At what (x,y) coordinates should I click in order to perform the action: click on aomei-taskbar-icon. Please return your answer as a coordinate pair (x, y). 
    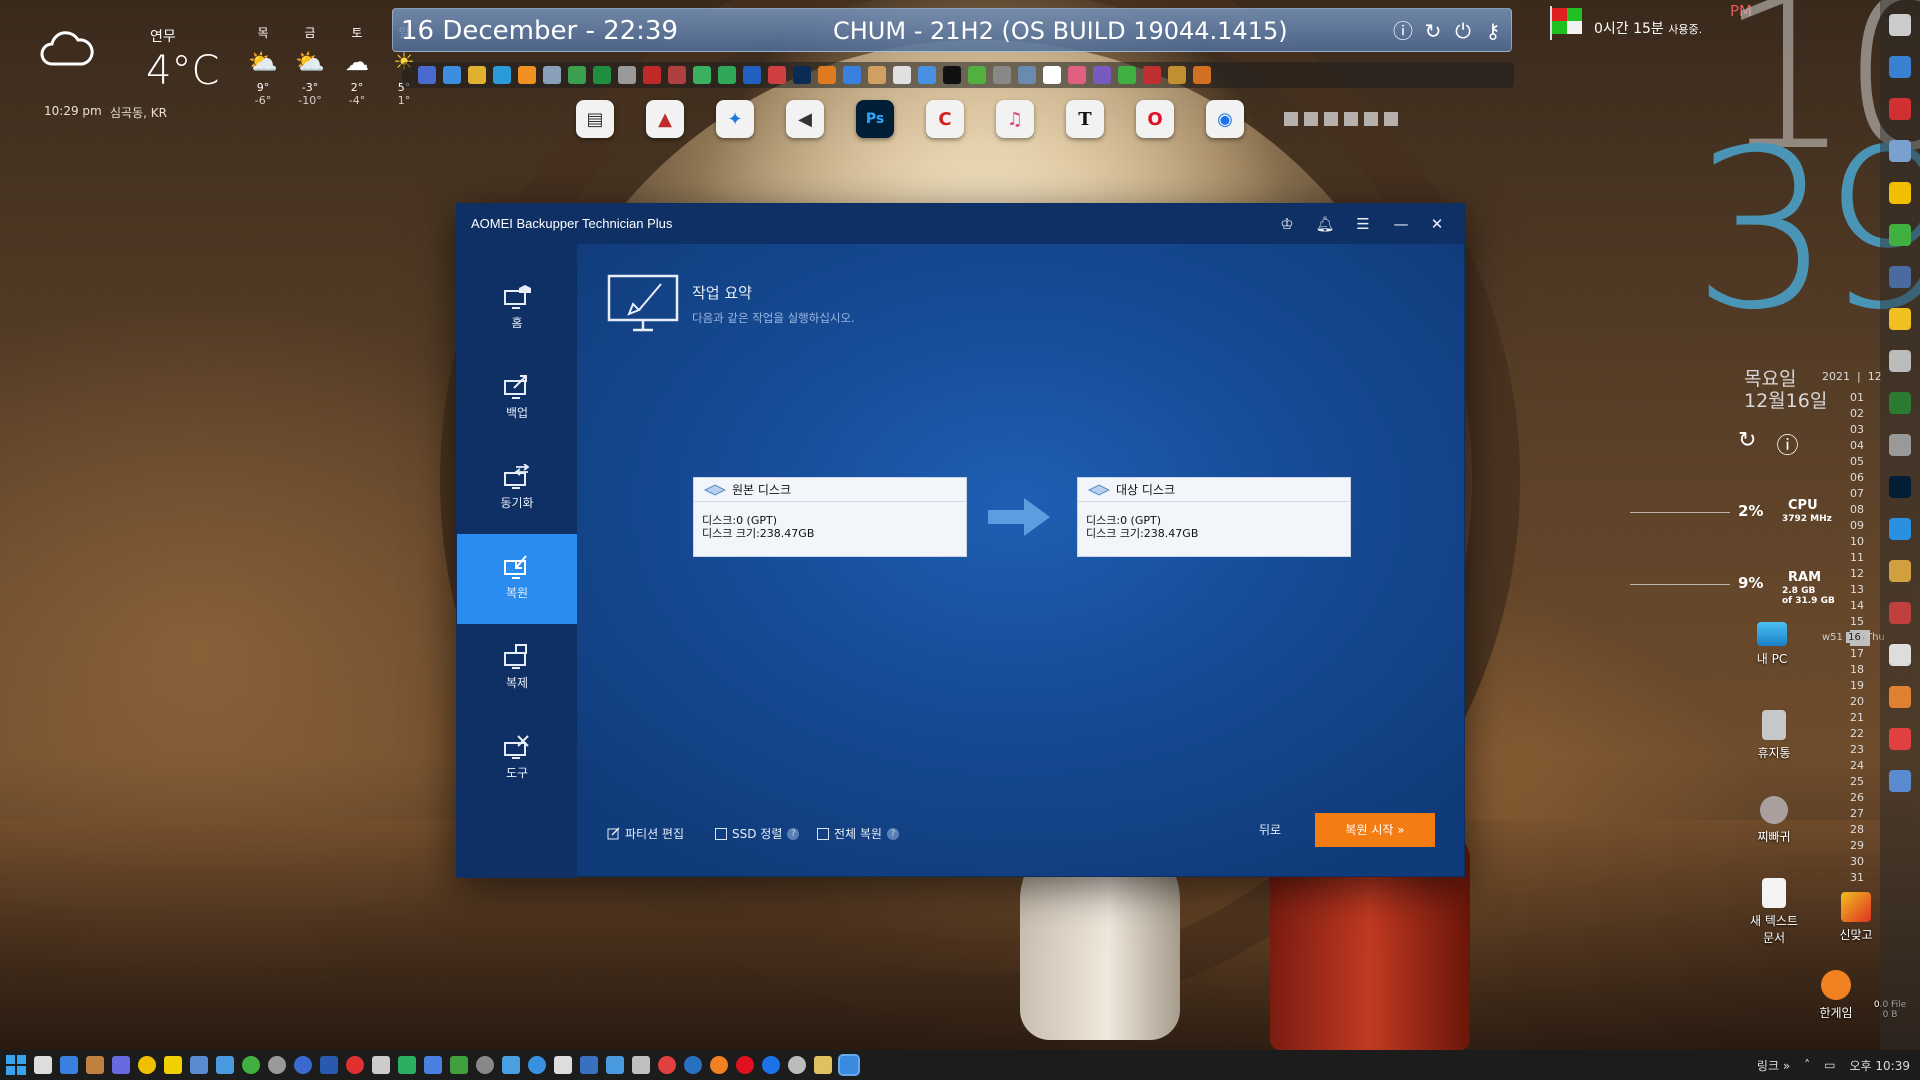
    Looking at the image, I should click on (849, 1065).